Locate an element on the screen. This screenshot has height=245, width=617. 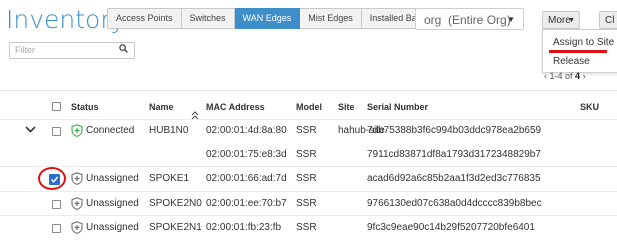
serial-number: 9fc3c9eae90c14b29f5207720bfe6401 is located at coordinates (451, 227).